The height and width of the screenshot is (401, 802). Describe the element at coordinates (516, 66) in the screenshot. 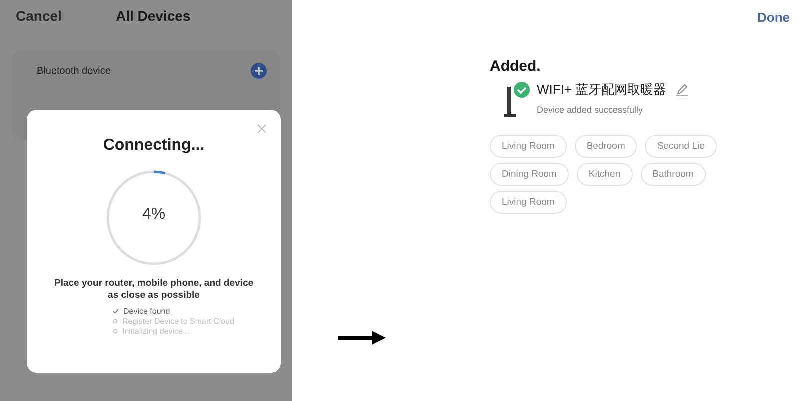

I see `heading: Added.` at that location.